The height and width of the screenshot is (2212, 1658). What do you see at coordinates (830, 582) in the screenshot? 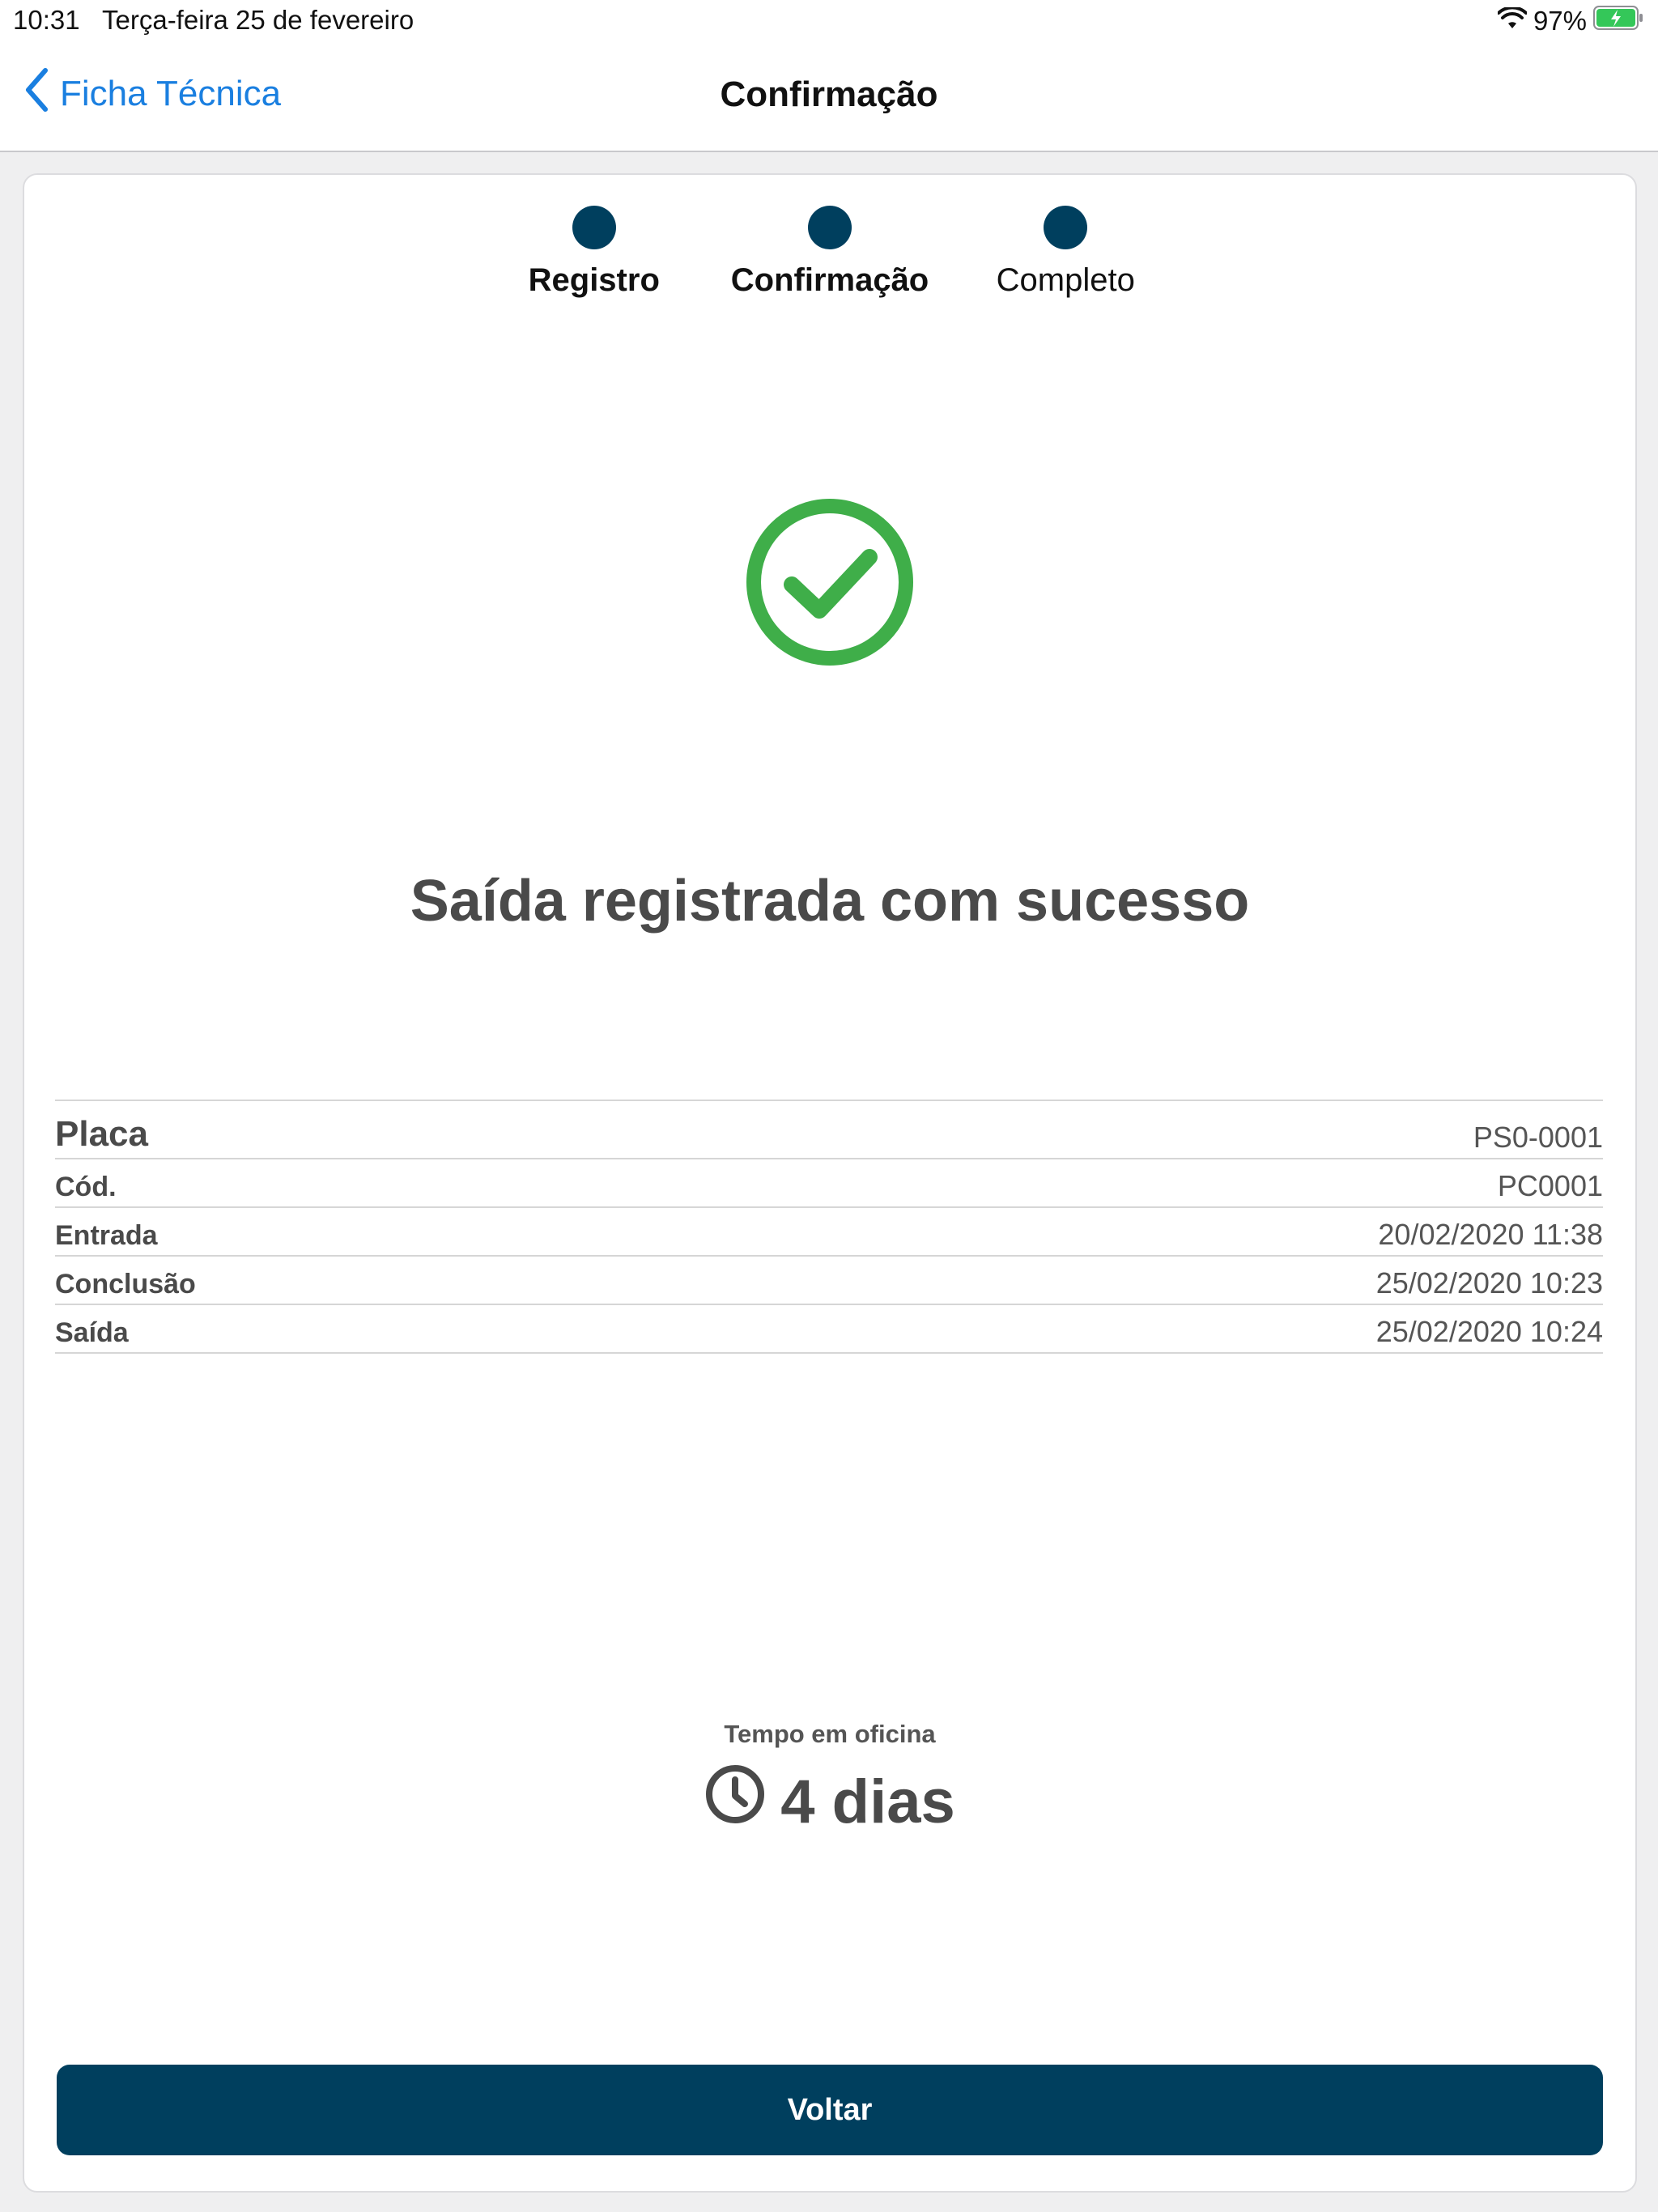
I see `checkmark-circle-icon` at bounding box center [830, 582].